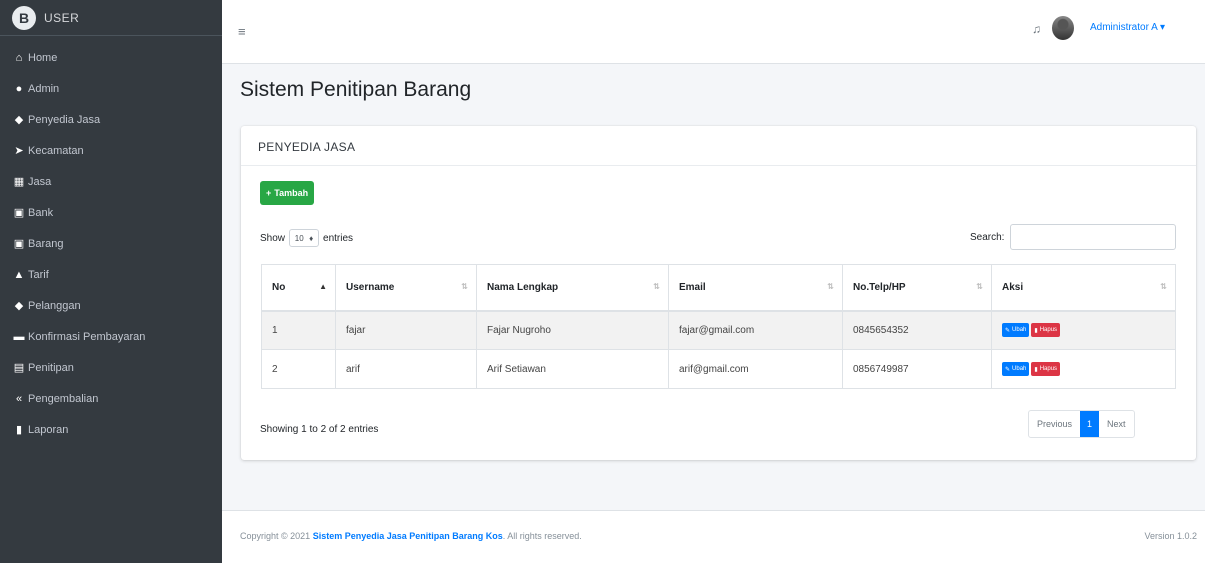  What do you see at coordinates (19, 57) in the screenshot?
I see `home-icon: ⌂` at bounding box center [19, 57].